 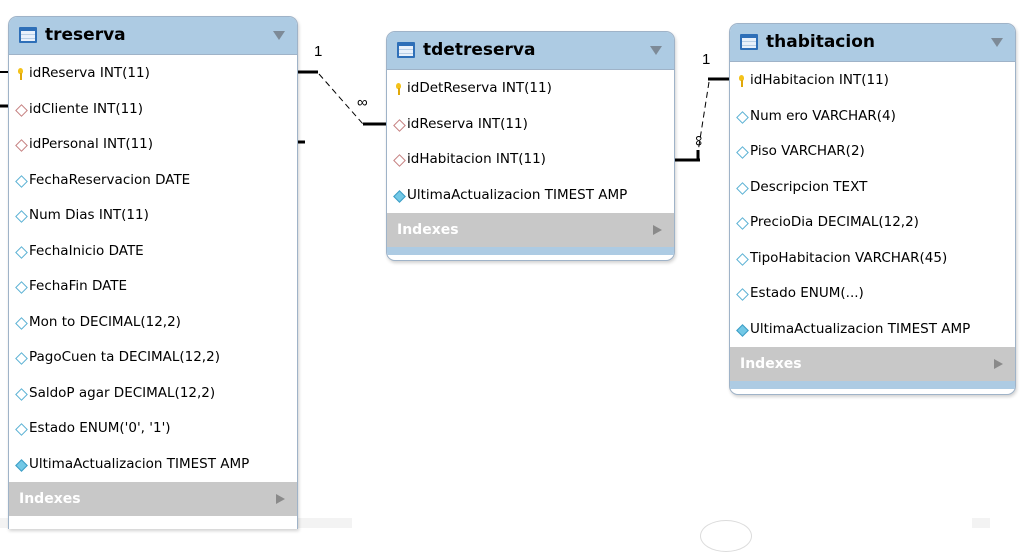 I want to click on table-name: thabitacion, so click(x=820, y=42).